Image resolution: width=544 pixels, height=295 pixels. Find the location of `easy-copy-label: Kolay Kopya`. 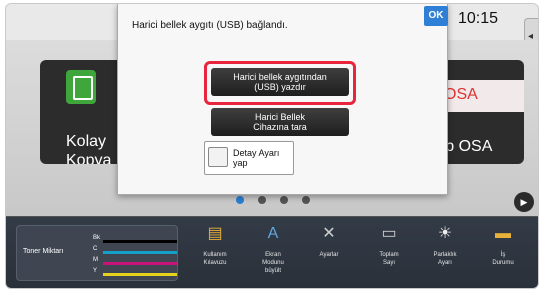

easy-copy-label: Kolay Kopya is located at coordinates (89, 148).